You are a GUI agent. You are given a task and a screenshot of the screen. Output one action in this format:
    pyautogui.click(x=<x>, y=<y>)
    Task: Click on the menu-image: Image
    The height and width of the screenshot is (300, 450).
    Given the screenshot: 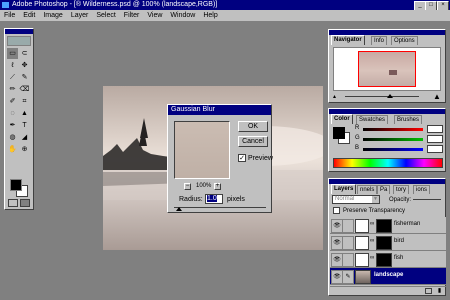 What is the action you would take?
    pyautogui.click(x=52, y=16)
    